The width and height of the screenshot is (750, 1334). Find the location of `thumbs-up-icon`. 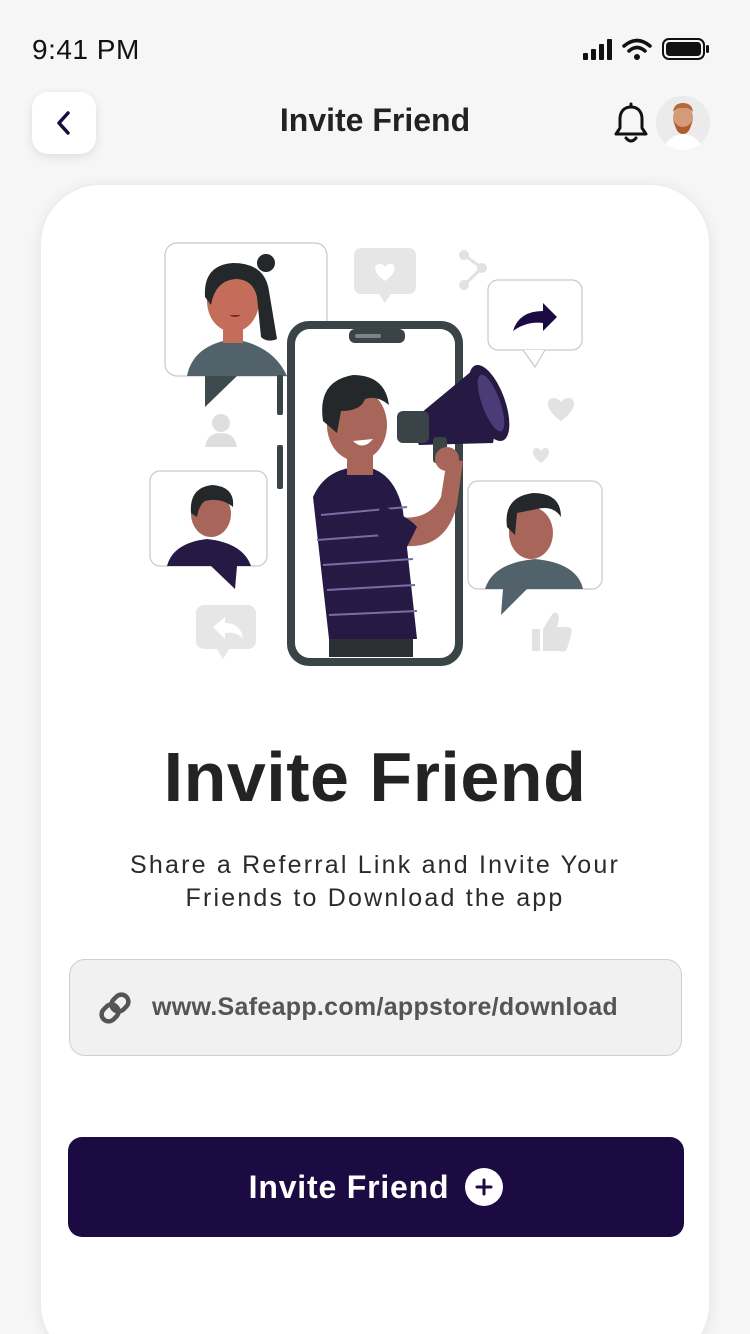

thumbs-up-icon is located at coordinates (552, 632).